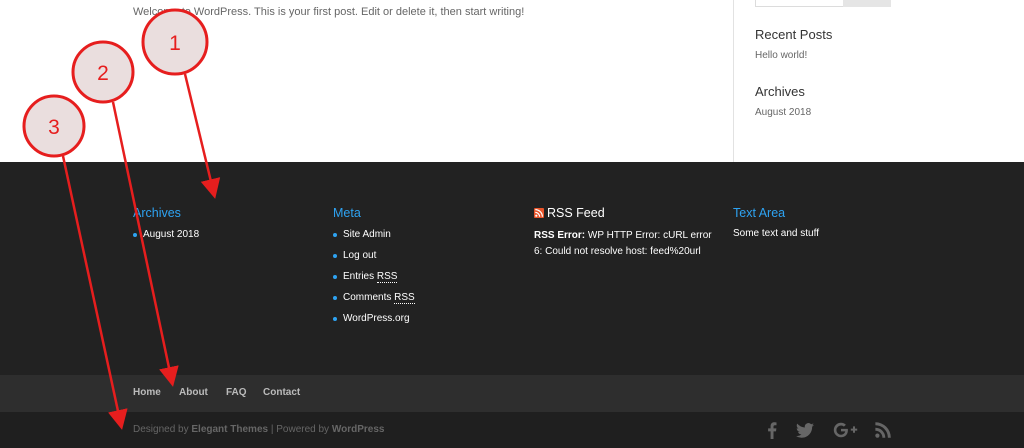 The height and width of the screenshot is (448, 1024). Describe the element at coordinates (281, 392) in the screenshot. I see `footer-nav-contact: Contact` at that location.